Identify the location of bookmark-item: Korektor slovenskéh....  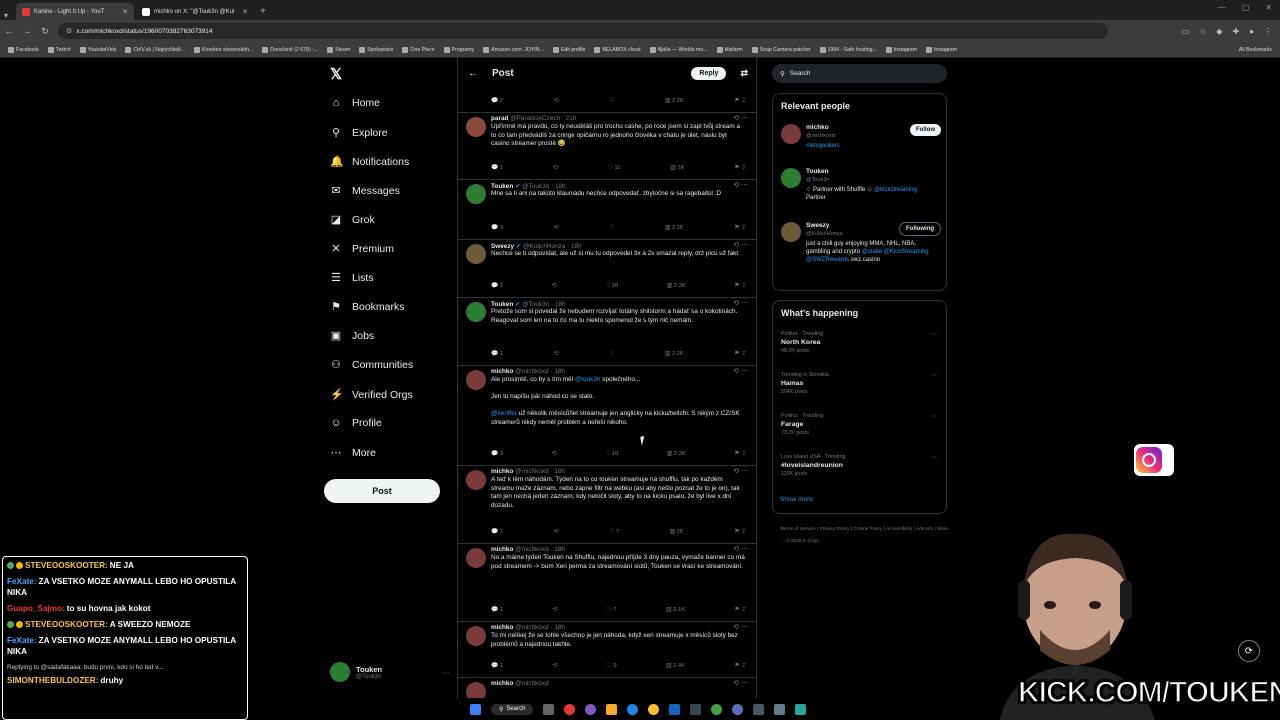
(223, 49).